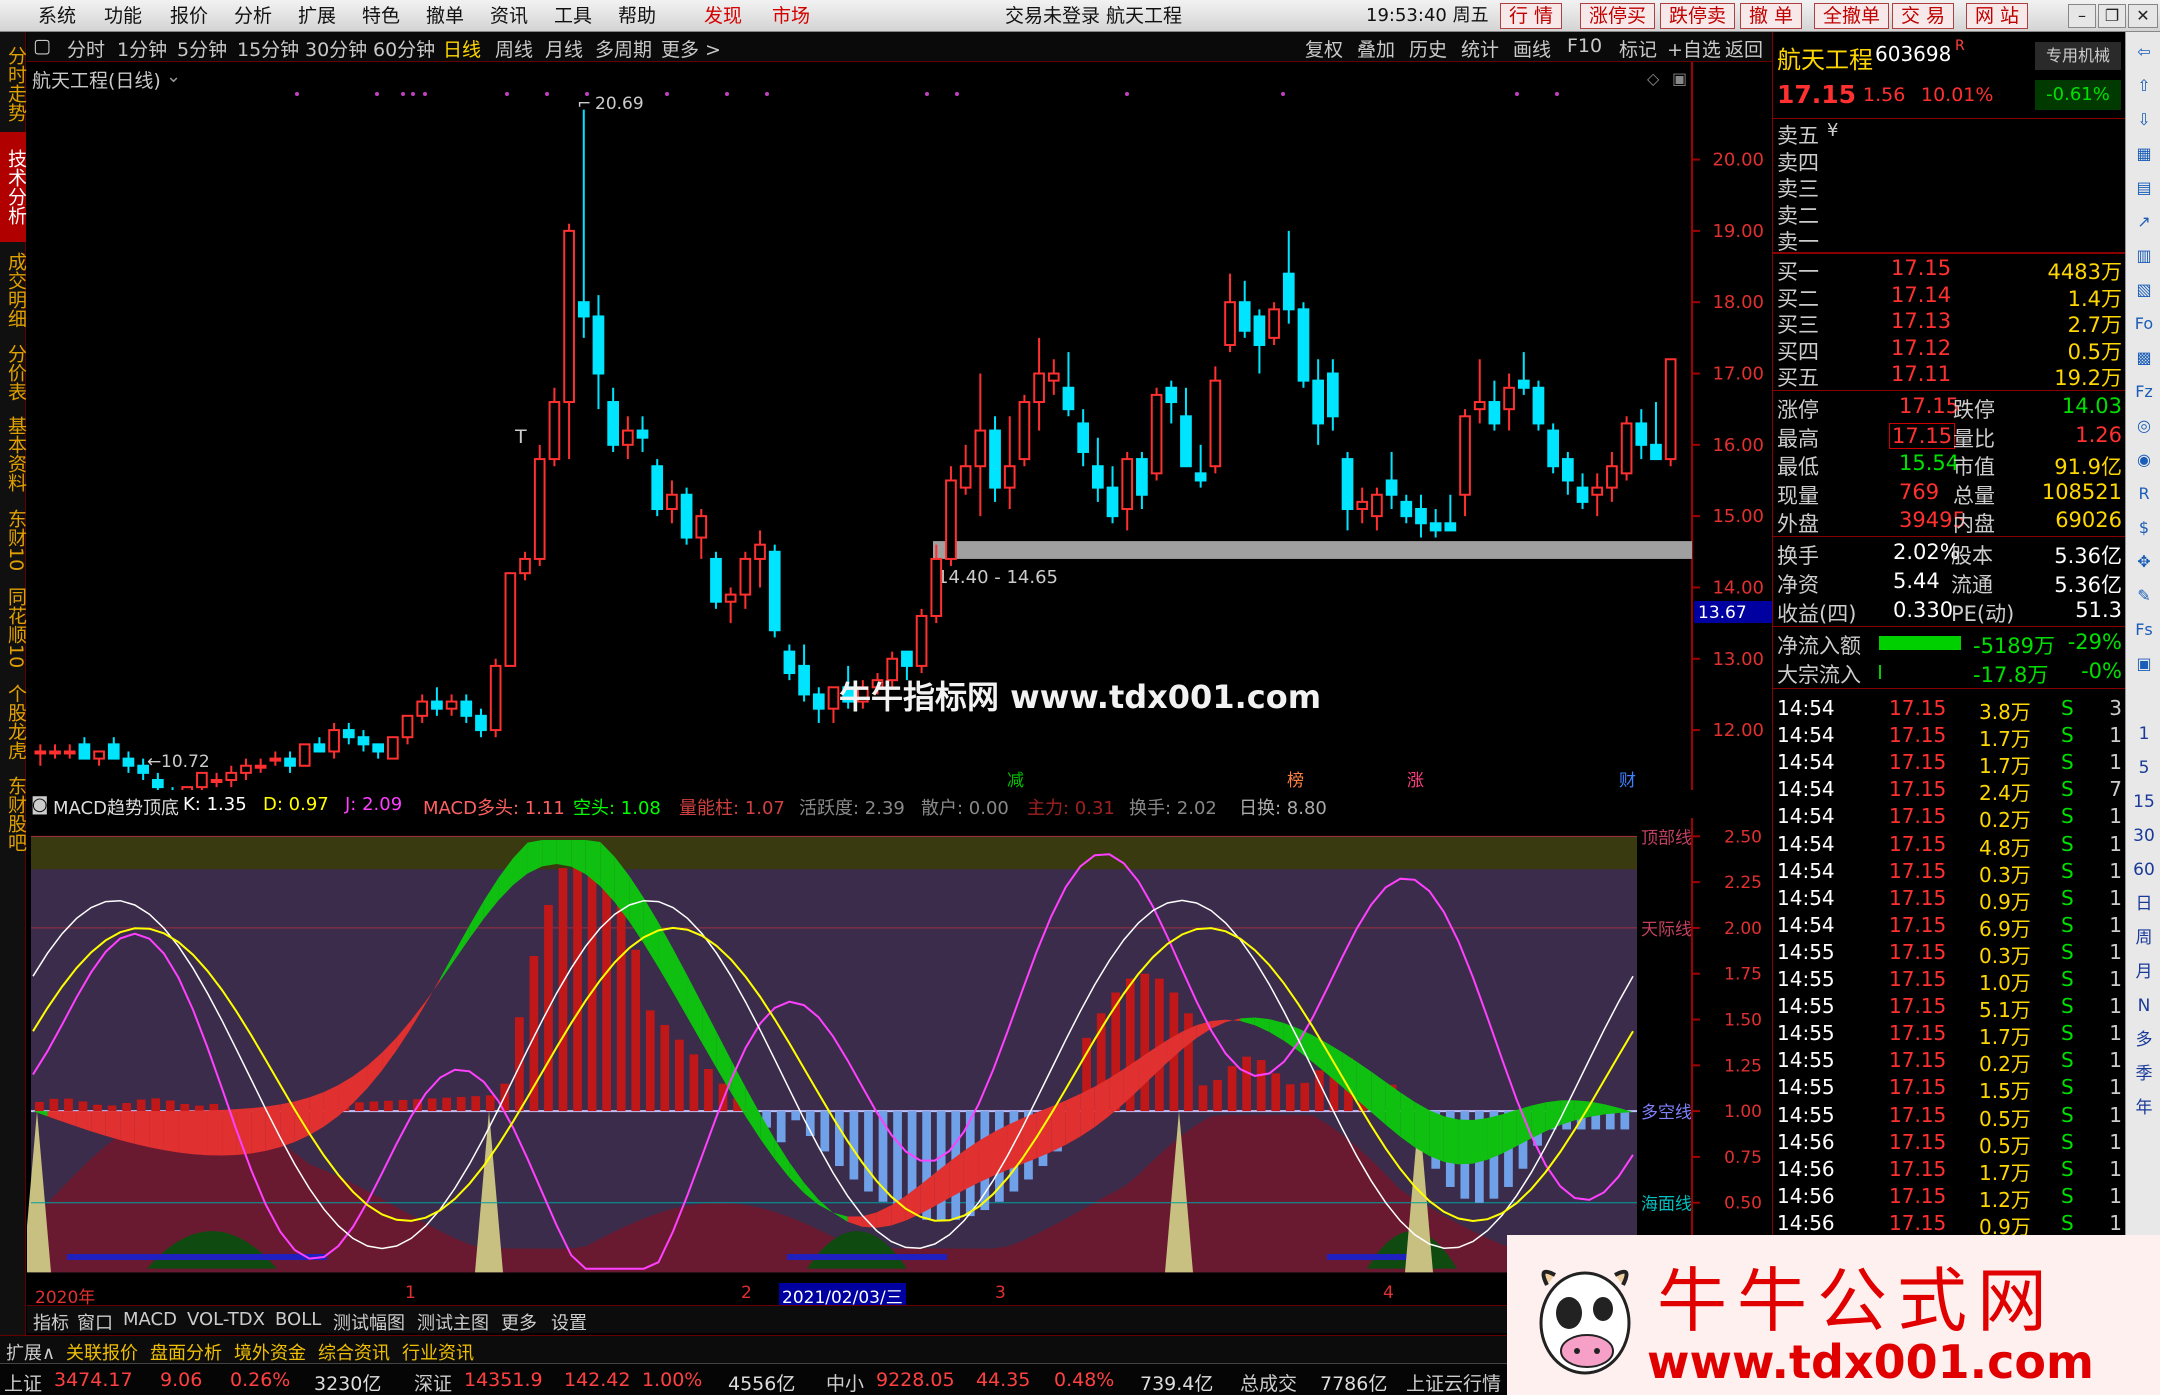  Describe the element at coordinates (2144, 630) in the screenshot. I see `fs-icon: Fs` at that location.